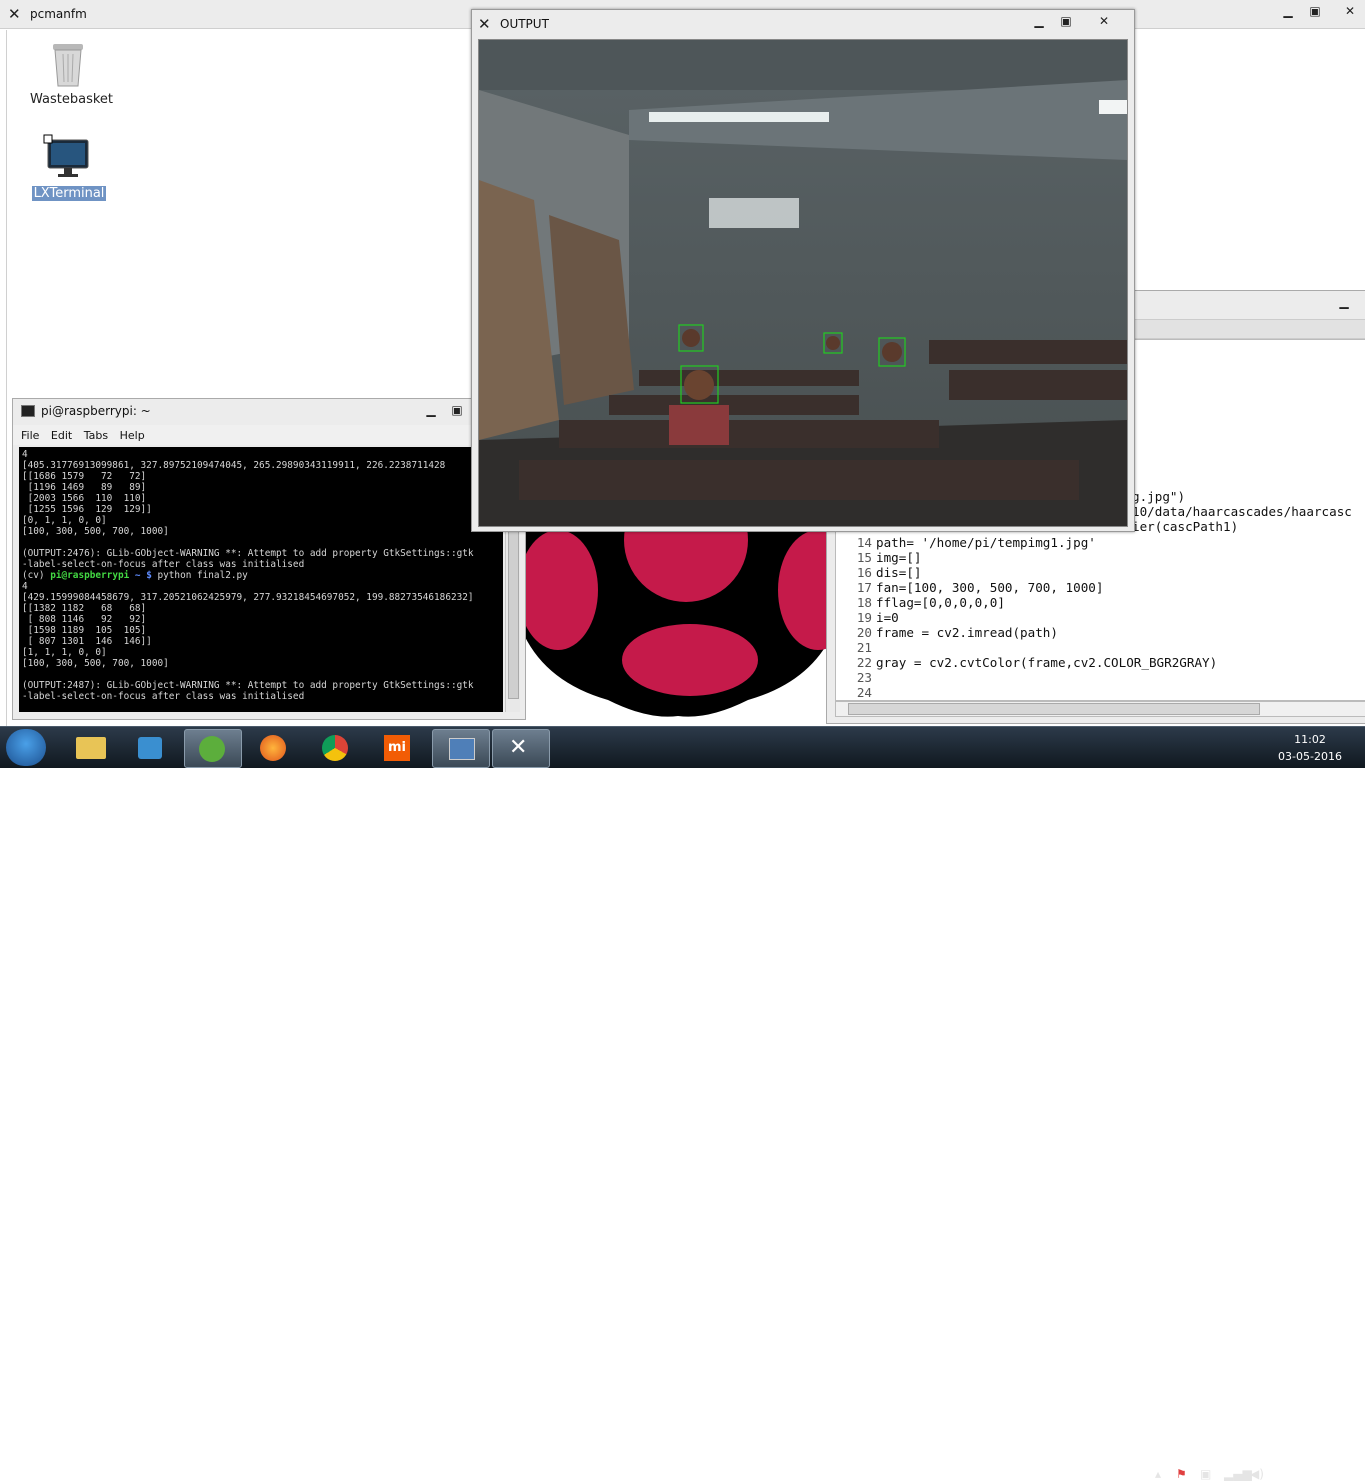 This screenshot has height=1481, width=1365. I want to click on editor-minimize-button: ▁, so click(1344, 302).